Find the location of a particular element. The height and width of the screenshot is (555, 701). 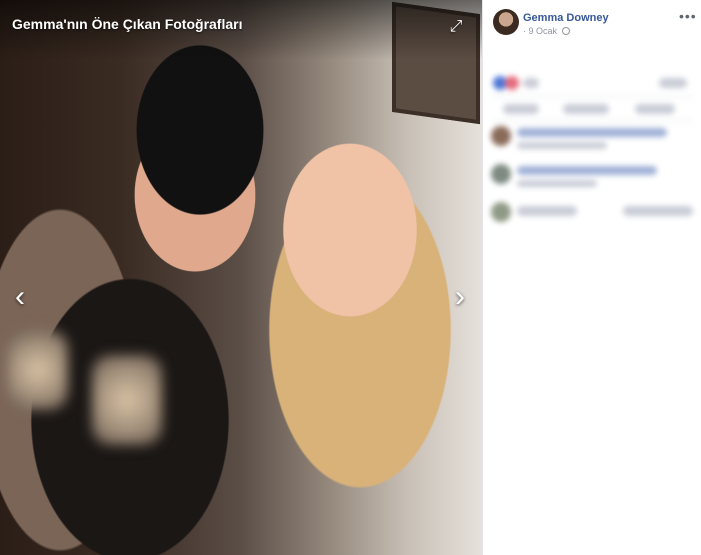

post-date: 9 Ocak is located at coordinates (543, 31).